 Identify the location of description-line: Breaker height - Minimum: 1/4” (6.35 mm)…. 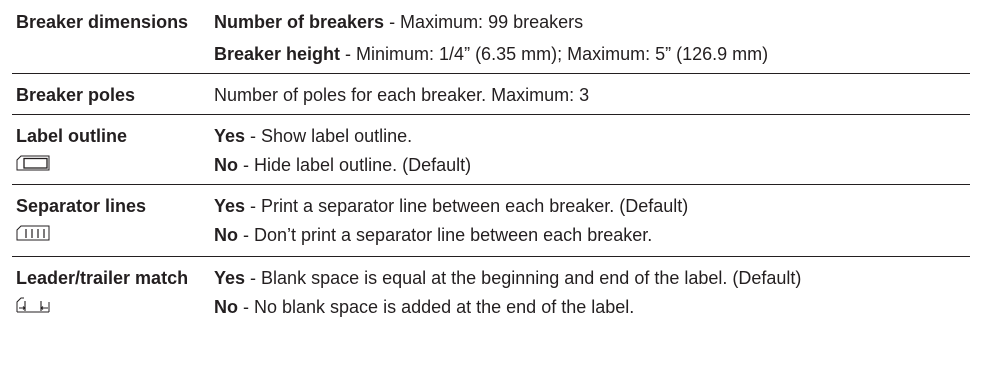
(592, 54).